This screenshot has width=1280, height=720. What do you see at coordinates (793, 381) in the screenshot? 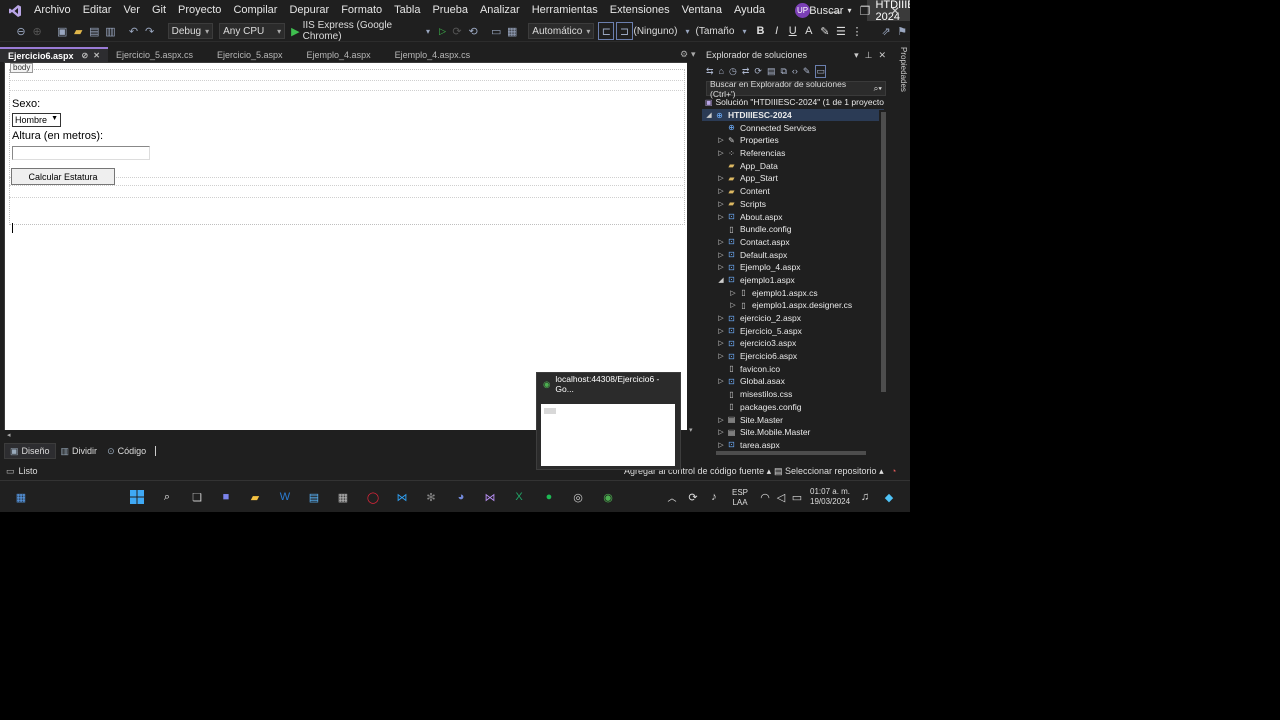
I see `tree-item: ▷ ⊡ Global.asax` at bounding box center [793, 381].